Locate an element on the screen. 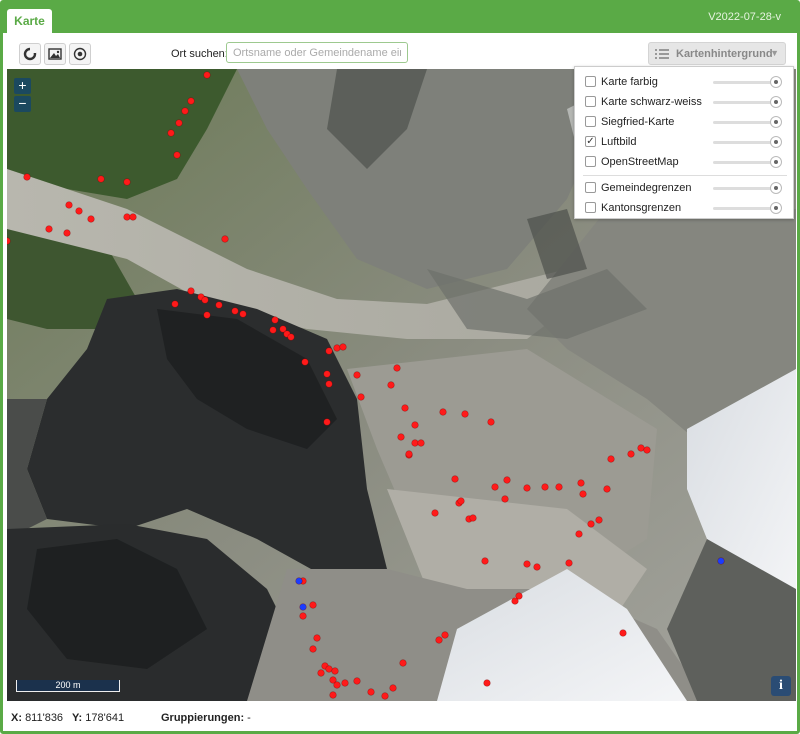  layer-row: ✓ Luftbild is located at coordinates (685, 142).